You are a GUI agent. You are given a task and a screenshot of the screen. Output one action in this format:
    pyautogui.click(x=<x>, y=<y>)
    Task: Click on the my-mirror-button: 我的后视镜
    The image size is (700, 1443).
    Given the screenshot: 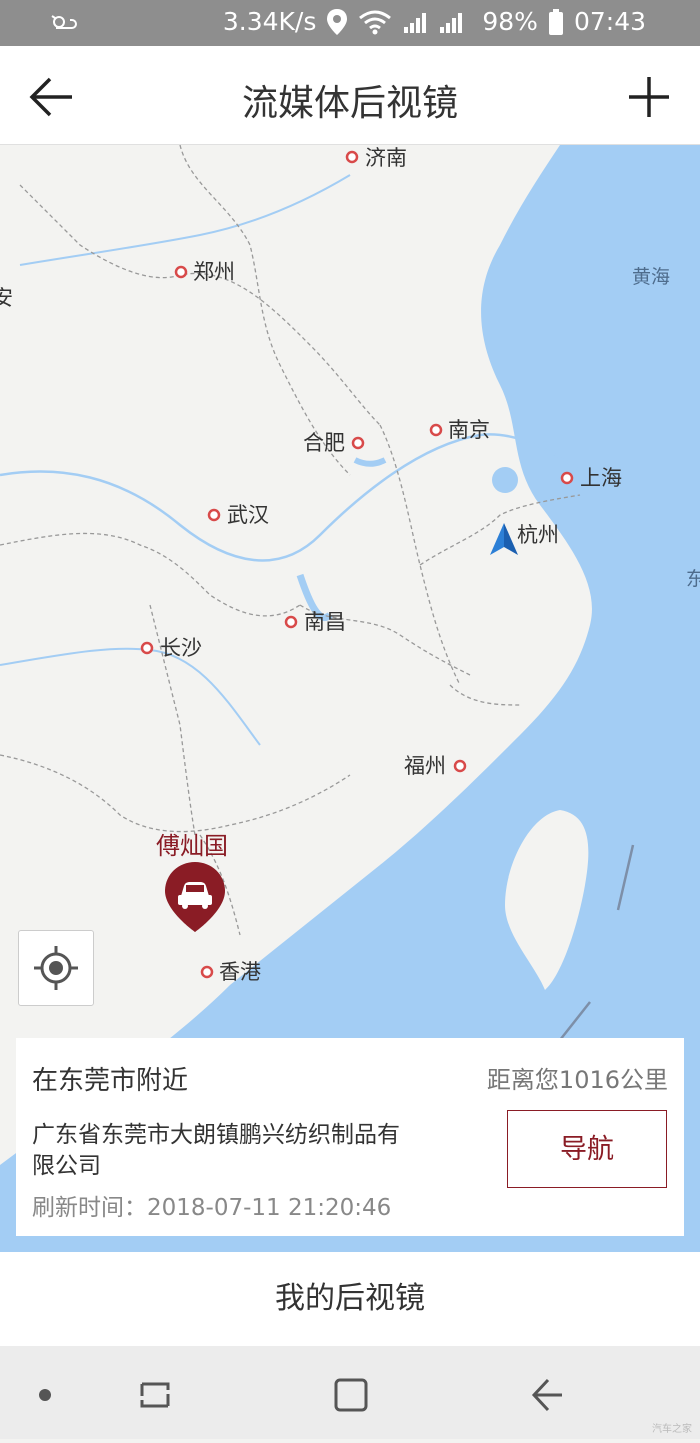 What is the action you would take?
    pyautogui.click(x=350, y=1299)
    